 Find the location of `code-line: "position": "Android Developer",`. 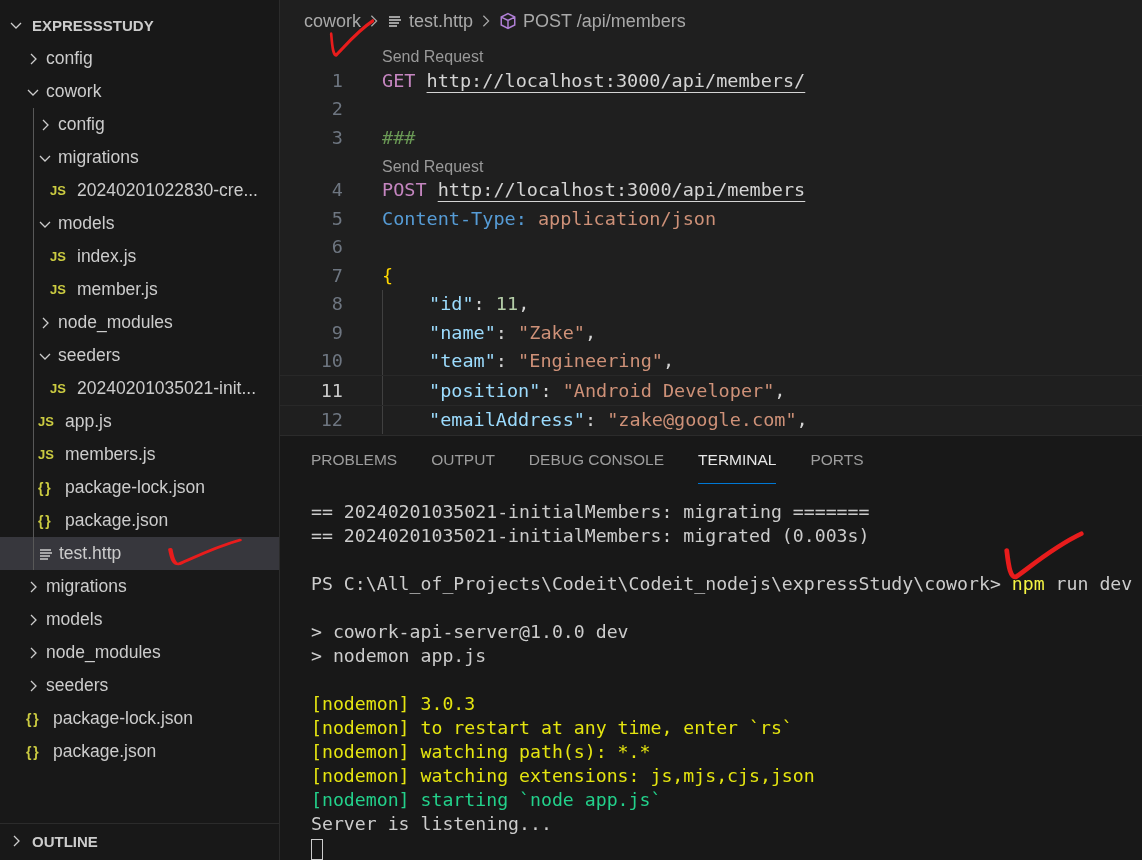

code-line: "position": "Android Developer", is located at coordinates (762, 390).